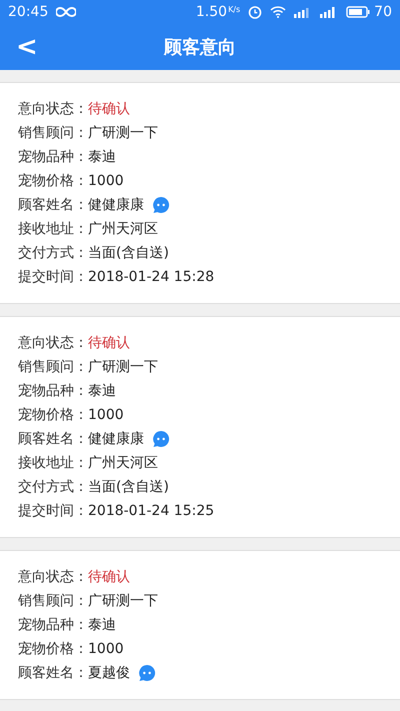  What do you see at coordinates (66, 12) in the screenshot?
I see `infinity-icon` at bounding box center [66, 12].